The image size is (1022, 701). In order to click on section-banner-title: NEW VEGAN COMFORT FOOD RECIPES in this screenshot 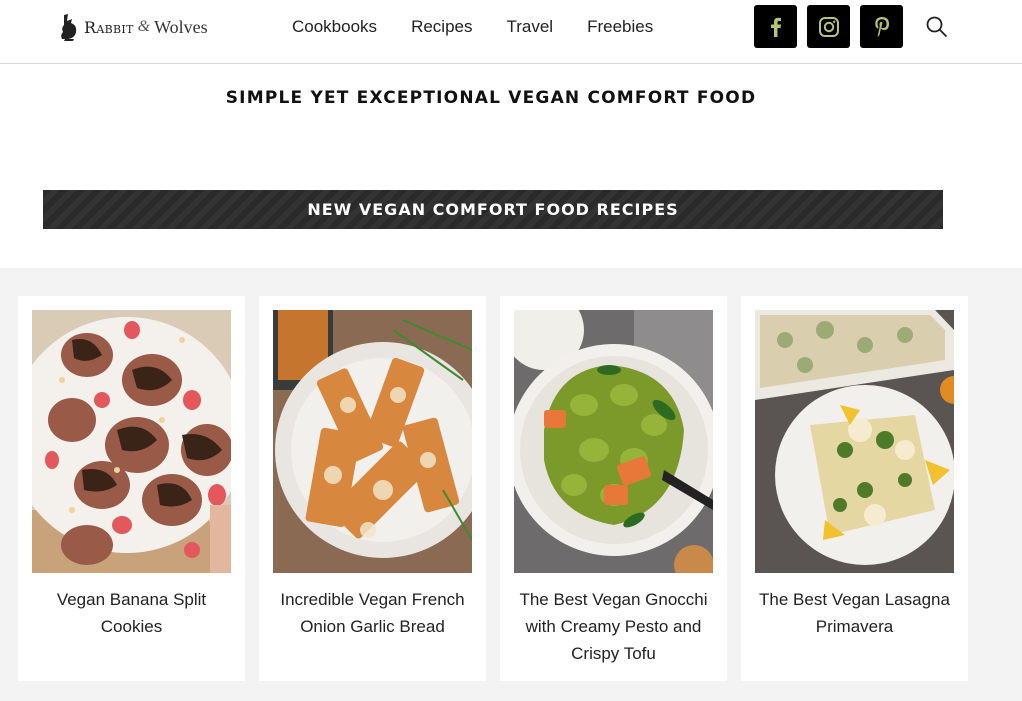, I will do `click(493, 209)`.